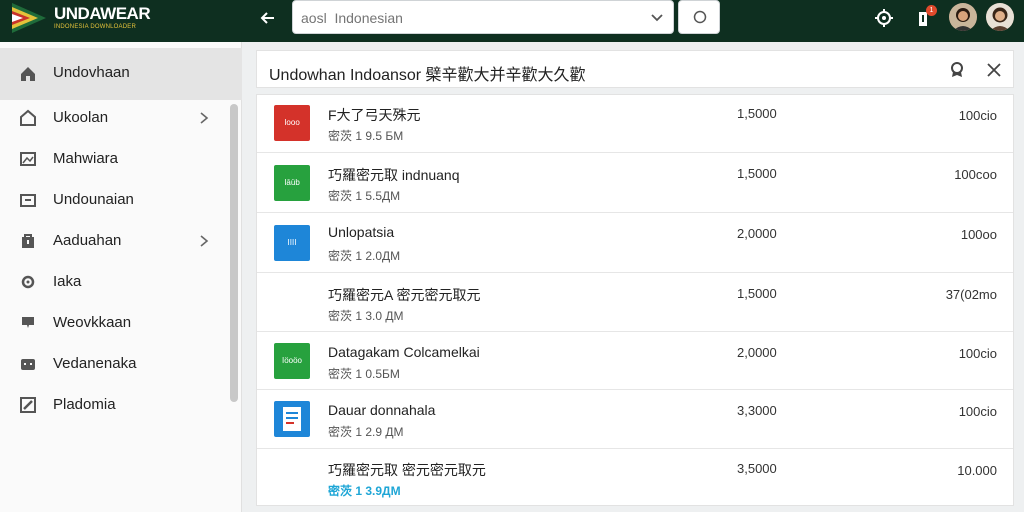  Describe the element at coordinates (28, 405) in the screenshot. I see `edit-icon` at that location.